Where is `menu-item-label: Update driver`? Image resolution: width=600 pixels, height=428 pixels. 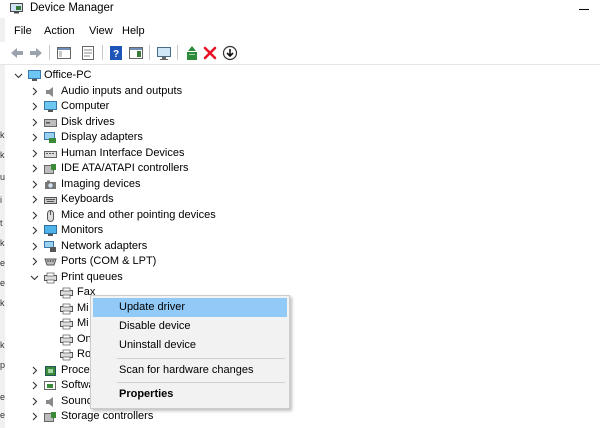 menu-item-label: Update driver is located at coordinates (152, 307).